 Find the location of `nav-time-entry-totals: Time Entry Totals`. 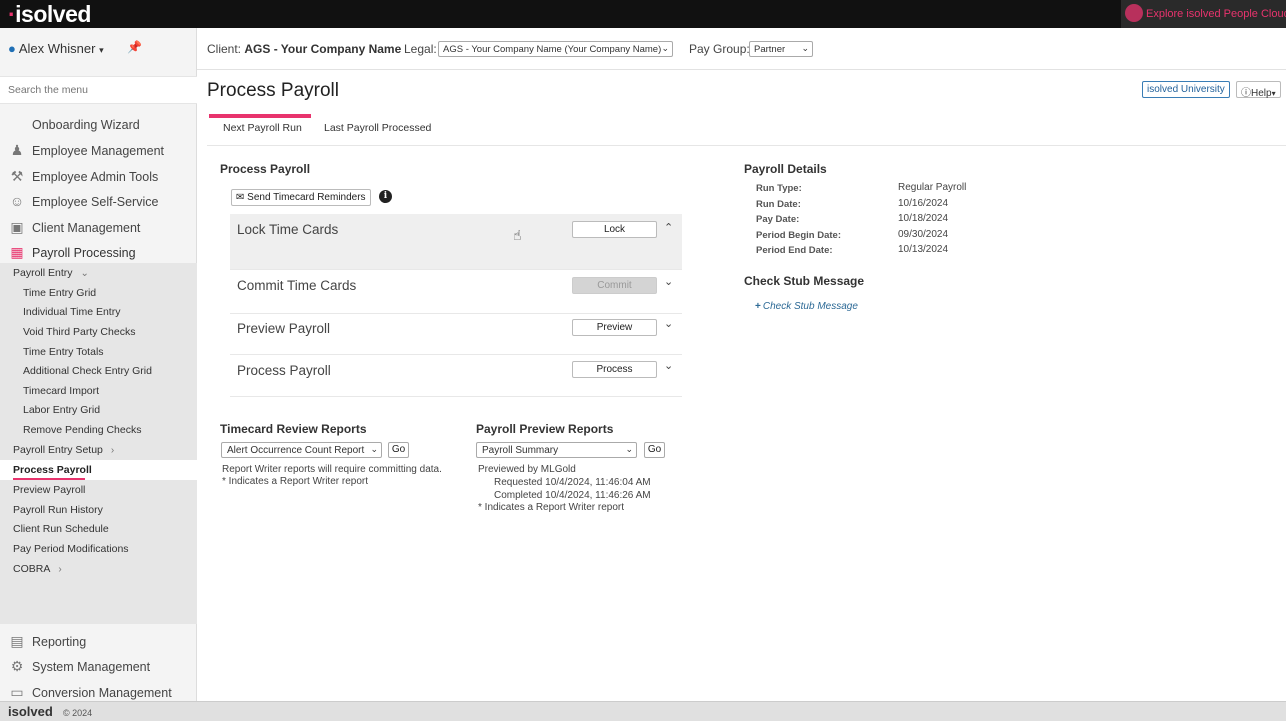

nav-time-entry-totals: Time Entry Totals is located at coordinates (63, 352).